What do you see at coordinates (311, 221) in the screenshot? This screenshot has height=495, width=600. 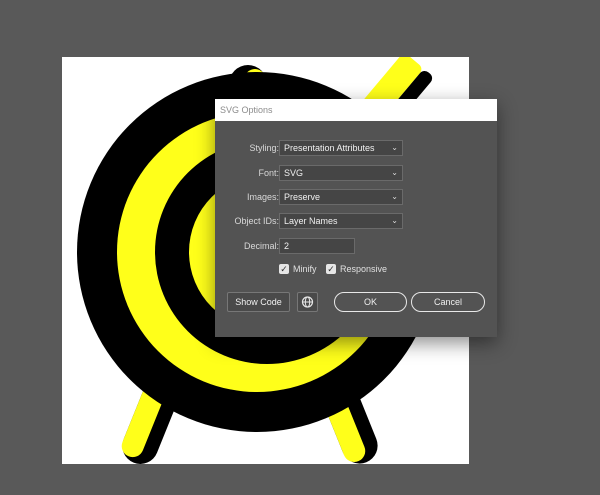 I see `object-ids-value: Layer Names` at bounding box center [311, 221].